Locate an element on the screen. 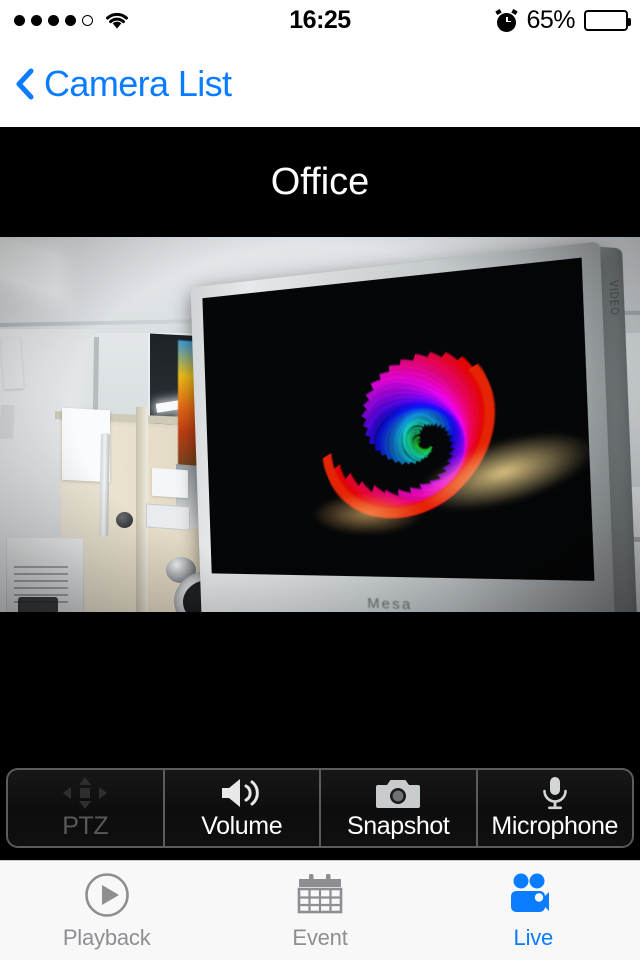 This screenshot has height=960, width=640. volume-button: Volume is located at coordinates (242, 808).